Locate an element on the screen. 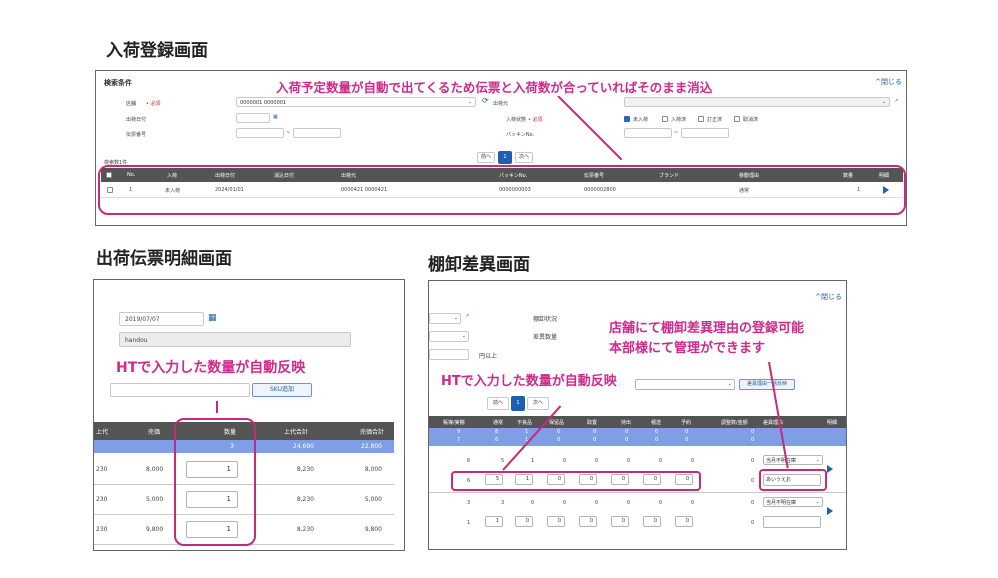  book-cell: 3 is located at coordinates (503, 503).